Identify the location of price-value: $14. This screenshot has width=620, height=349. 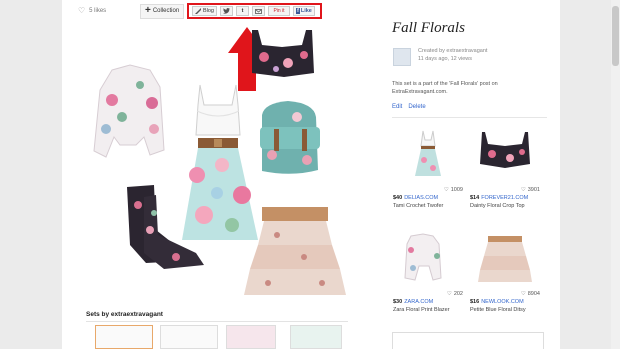
(475, 198).